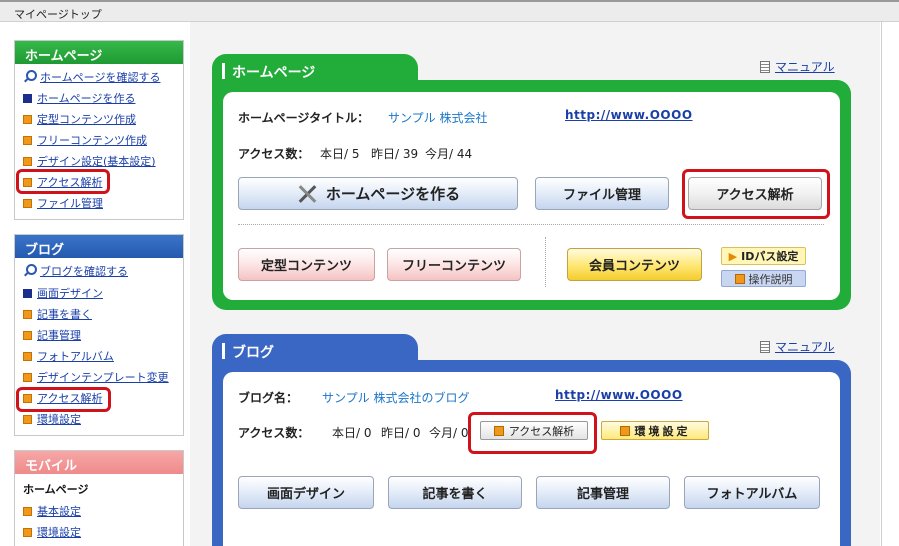  I want to click on sidebar-item-label: 基本設定, so click(59, 511).